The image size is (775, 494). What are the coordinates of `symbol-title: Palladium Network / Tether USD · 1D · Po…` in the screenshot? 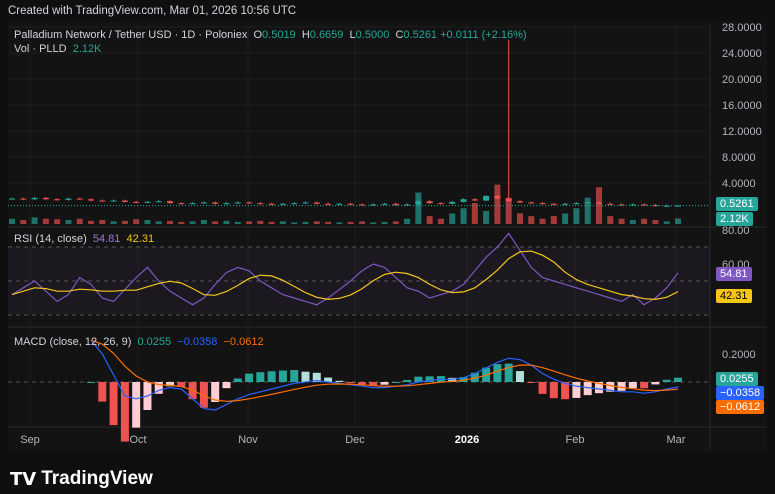 It's located at (130, 35).